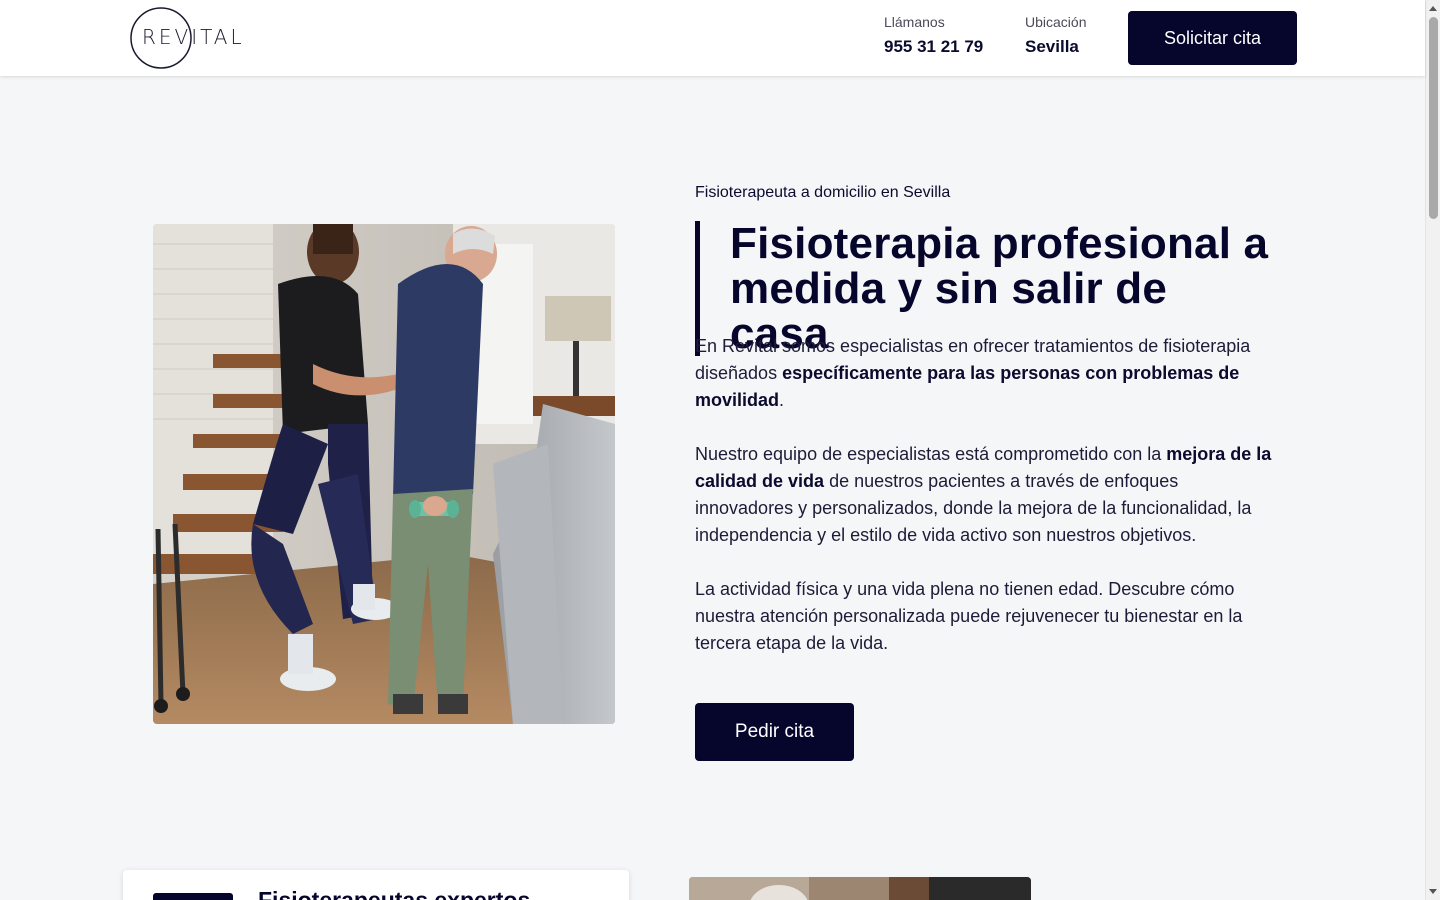  What do you see at coordinates (782, 400) in the screenshot?
I see `p1-text-c: .` at bounding box center [782, 400].